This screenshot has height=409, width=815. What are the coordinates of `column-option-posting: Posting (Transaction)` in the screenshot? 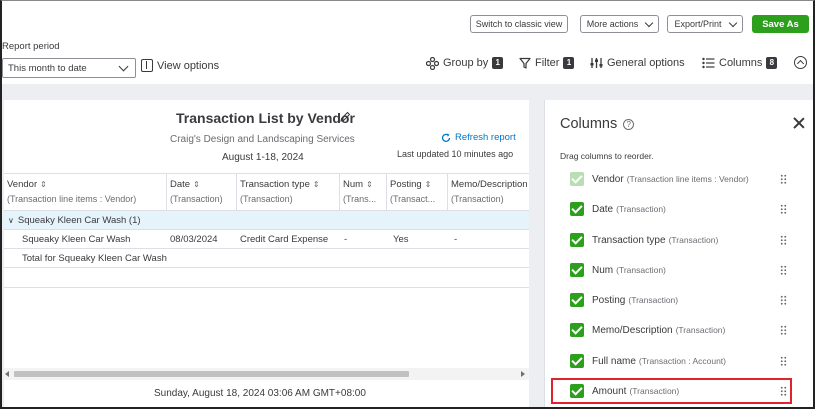 It's located at (671, 300).